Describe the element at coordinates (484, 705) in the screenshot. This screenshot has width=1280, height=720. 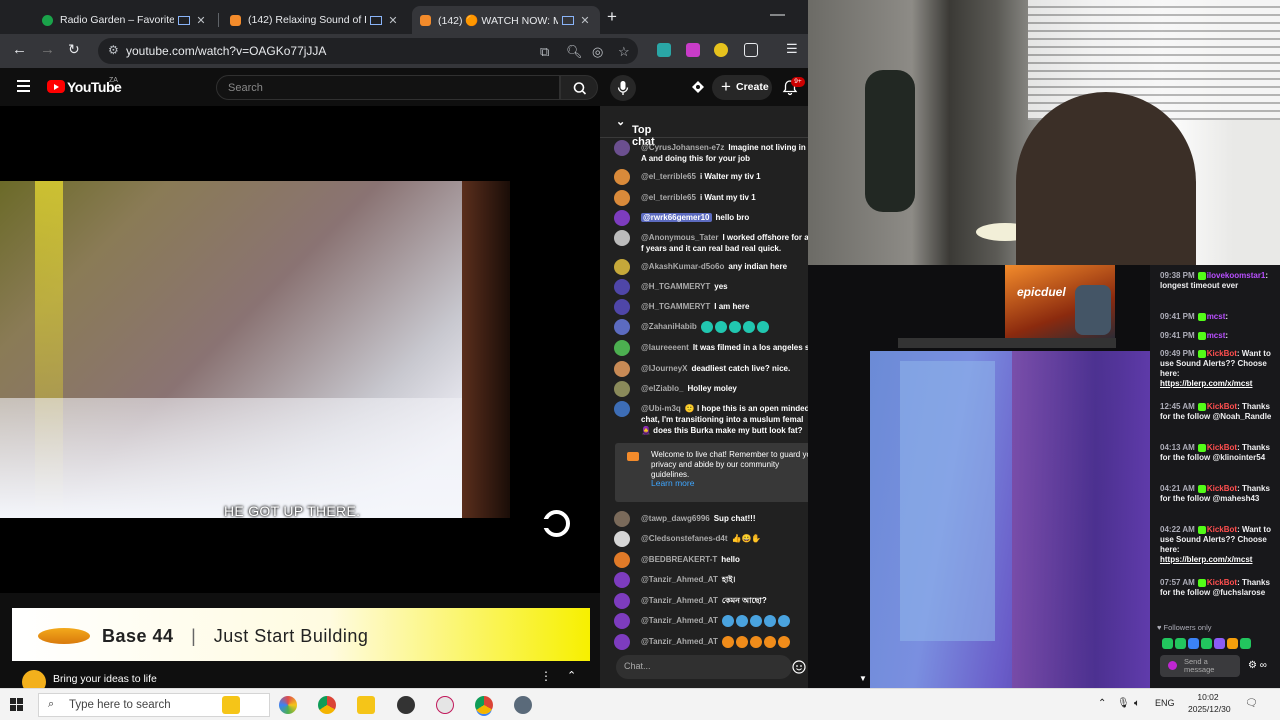
I see `chrome-active-icon` at that location.